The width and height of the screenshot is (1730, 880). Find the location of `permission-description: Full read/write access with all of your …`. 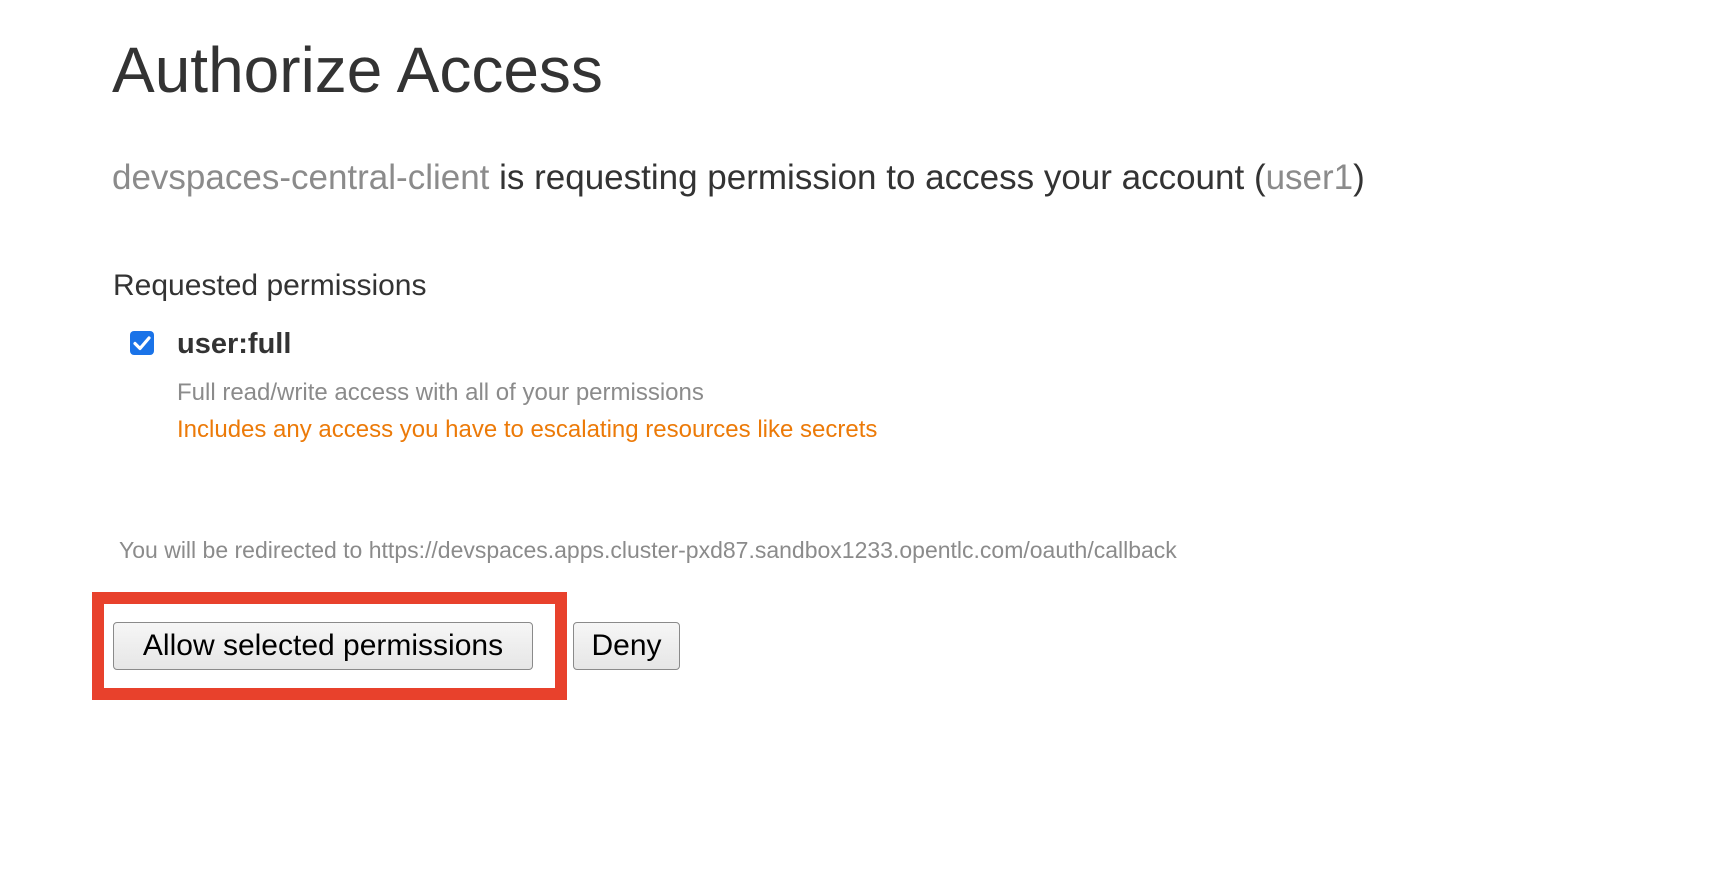

permission-description: Full read/write access with all of your … is located at coordinates (440, 392).